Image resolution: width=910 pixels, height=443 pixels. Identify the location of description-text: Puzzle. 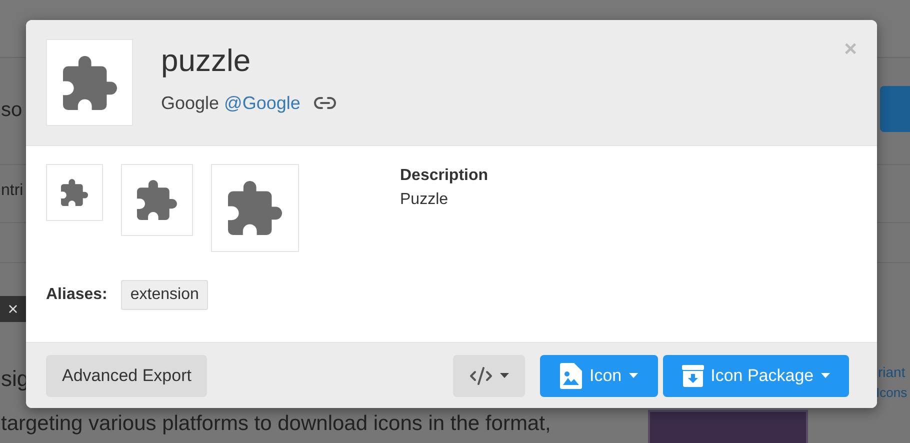
(425, 200).